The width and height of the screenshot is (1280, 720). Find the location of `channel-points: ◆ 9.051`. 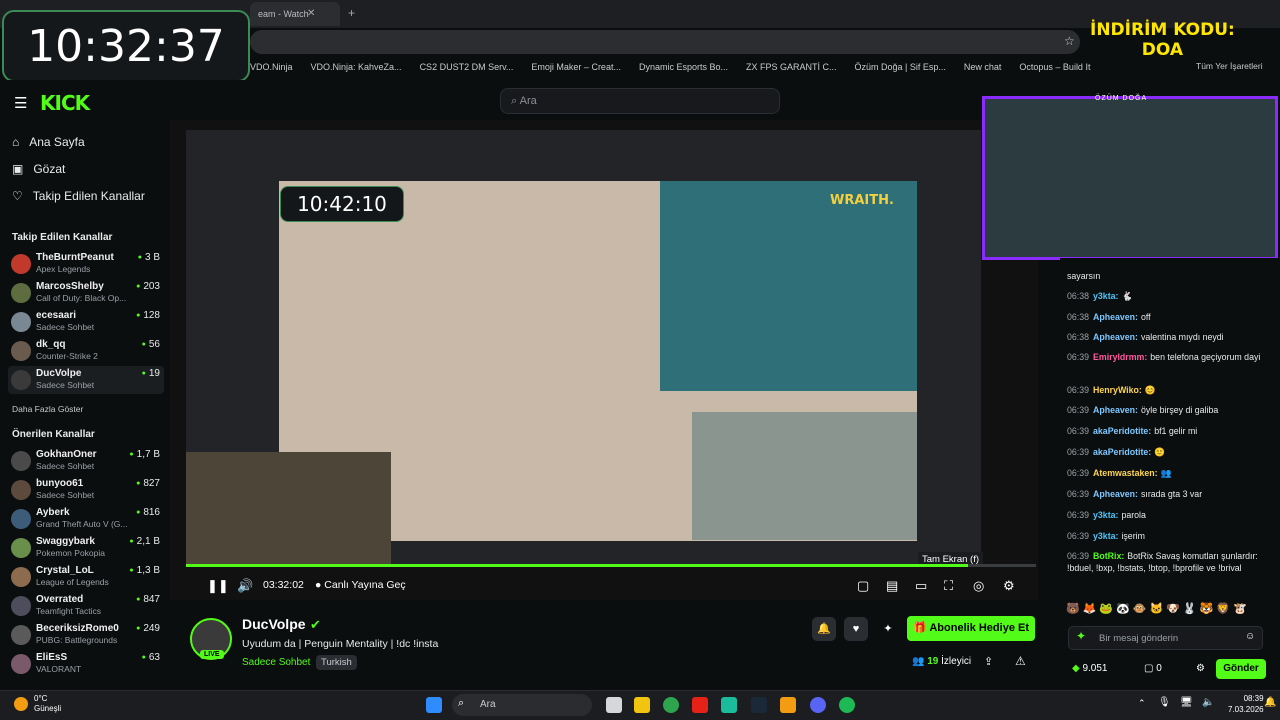

channel-points: ◆ 9.051 is located at coordinates (1090, 668).